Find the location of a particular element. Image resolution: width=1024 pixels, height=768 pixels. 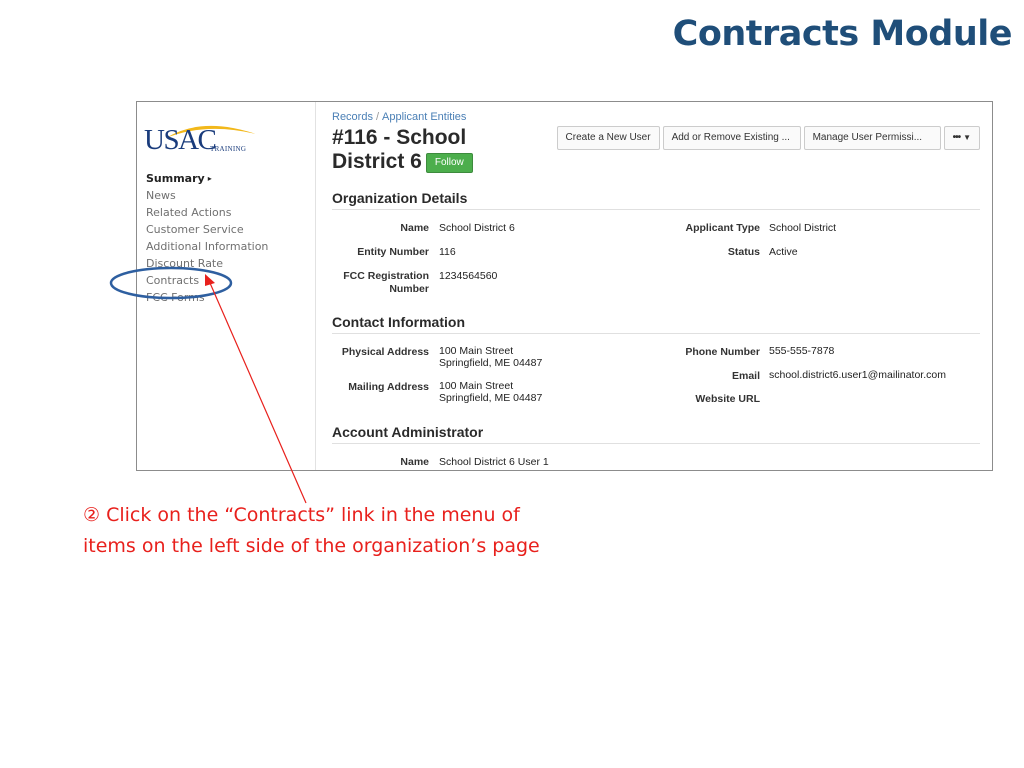

usac-logo: USAC TRAINING is located at coordinates (202, 136).